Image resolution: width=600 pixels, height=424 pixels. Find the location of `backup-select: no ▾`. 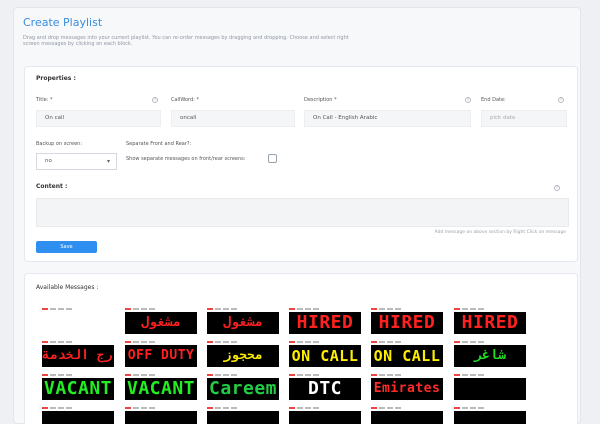

backup-select: no ▾ is located at coordinates (76, 161).